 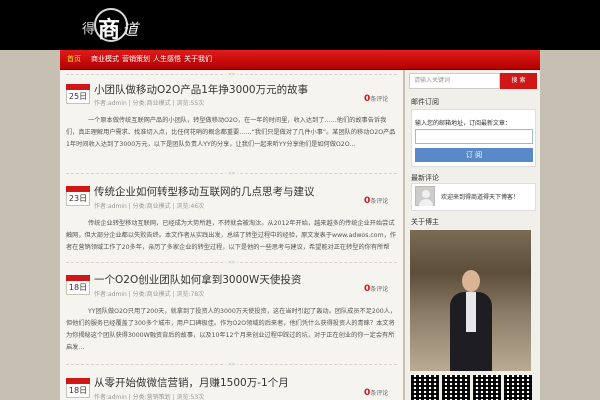 I want to click on email-field, so click(x=474, y=136).